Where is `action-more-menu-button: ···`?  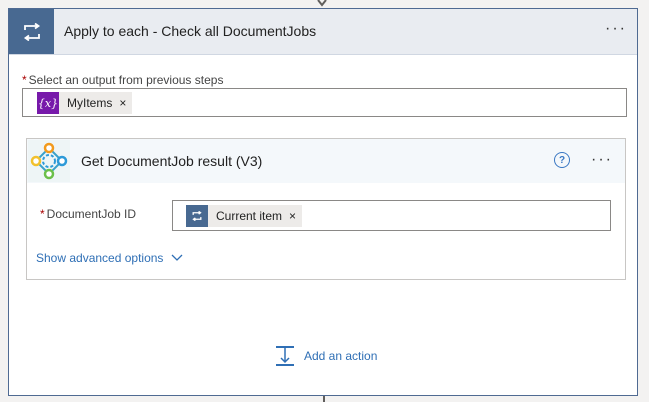
action-more-menu-button: ··· is located at coordinates (602, 160).